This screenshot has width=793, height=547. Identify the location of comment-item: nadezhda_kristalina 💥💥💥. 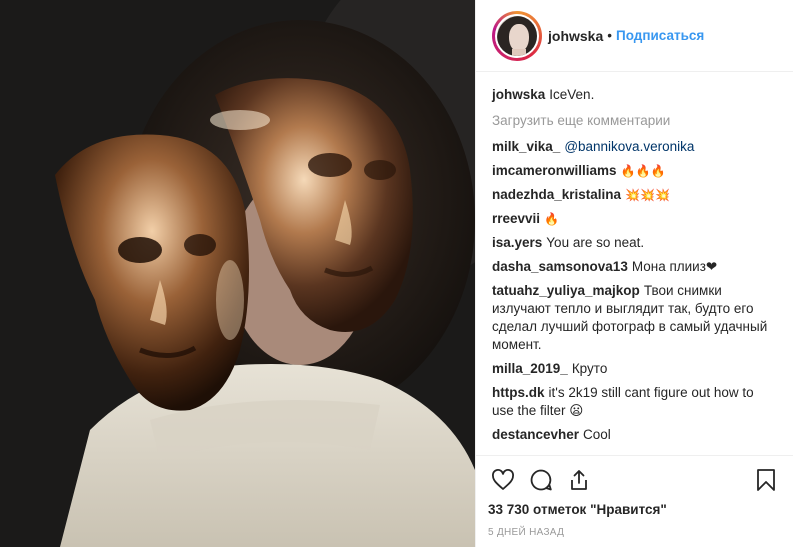
(634, 195).